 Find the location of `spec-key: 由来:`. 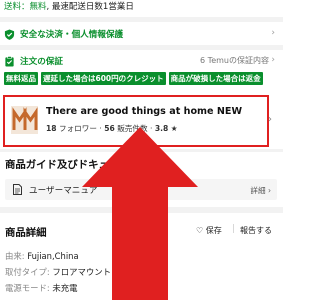

spec-key: 由来: is located at coordinates (16, 256).